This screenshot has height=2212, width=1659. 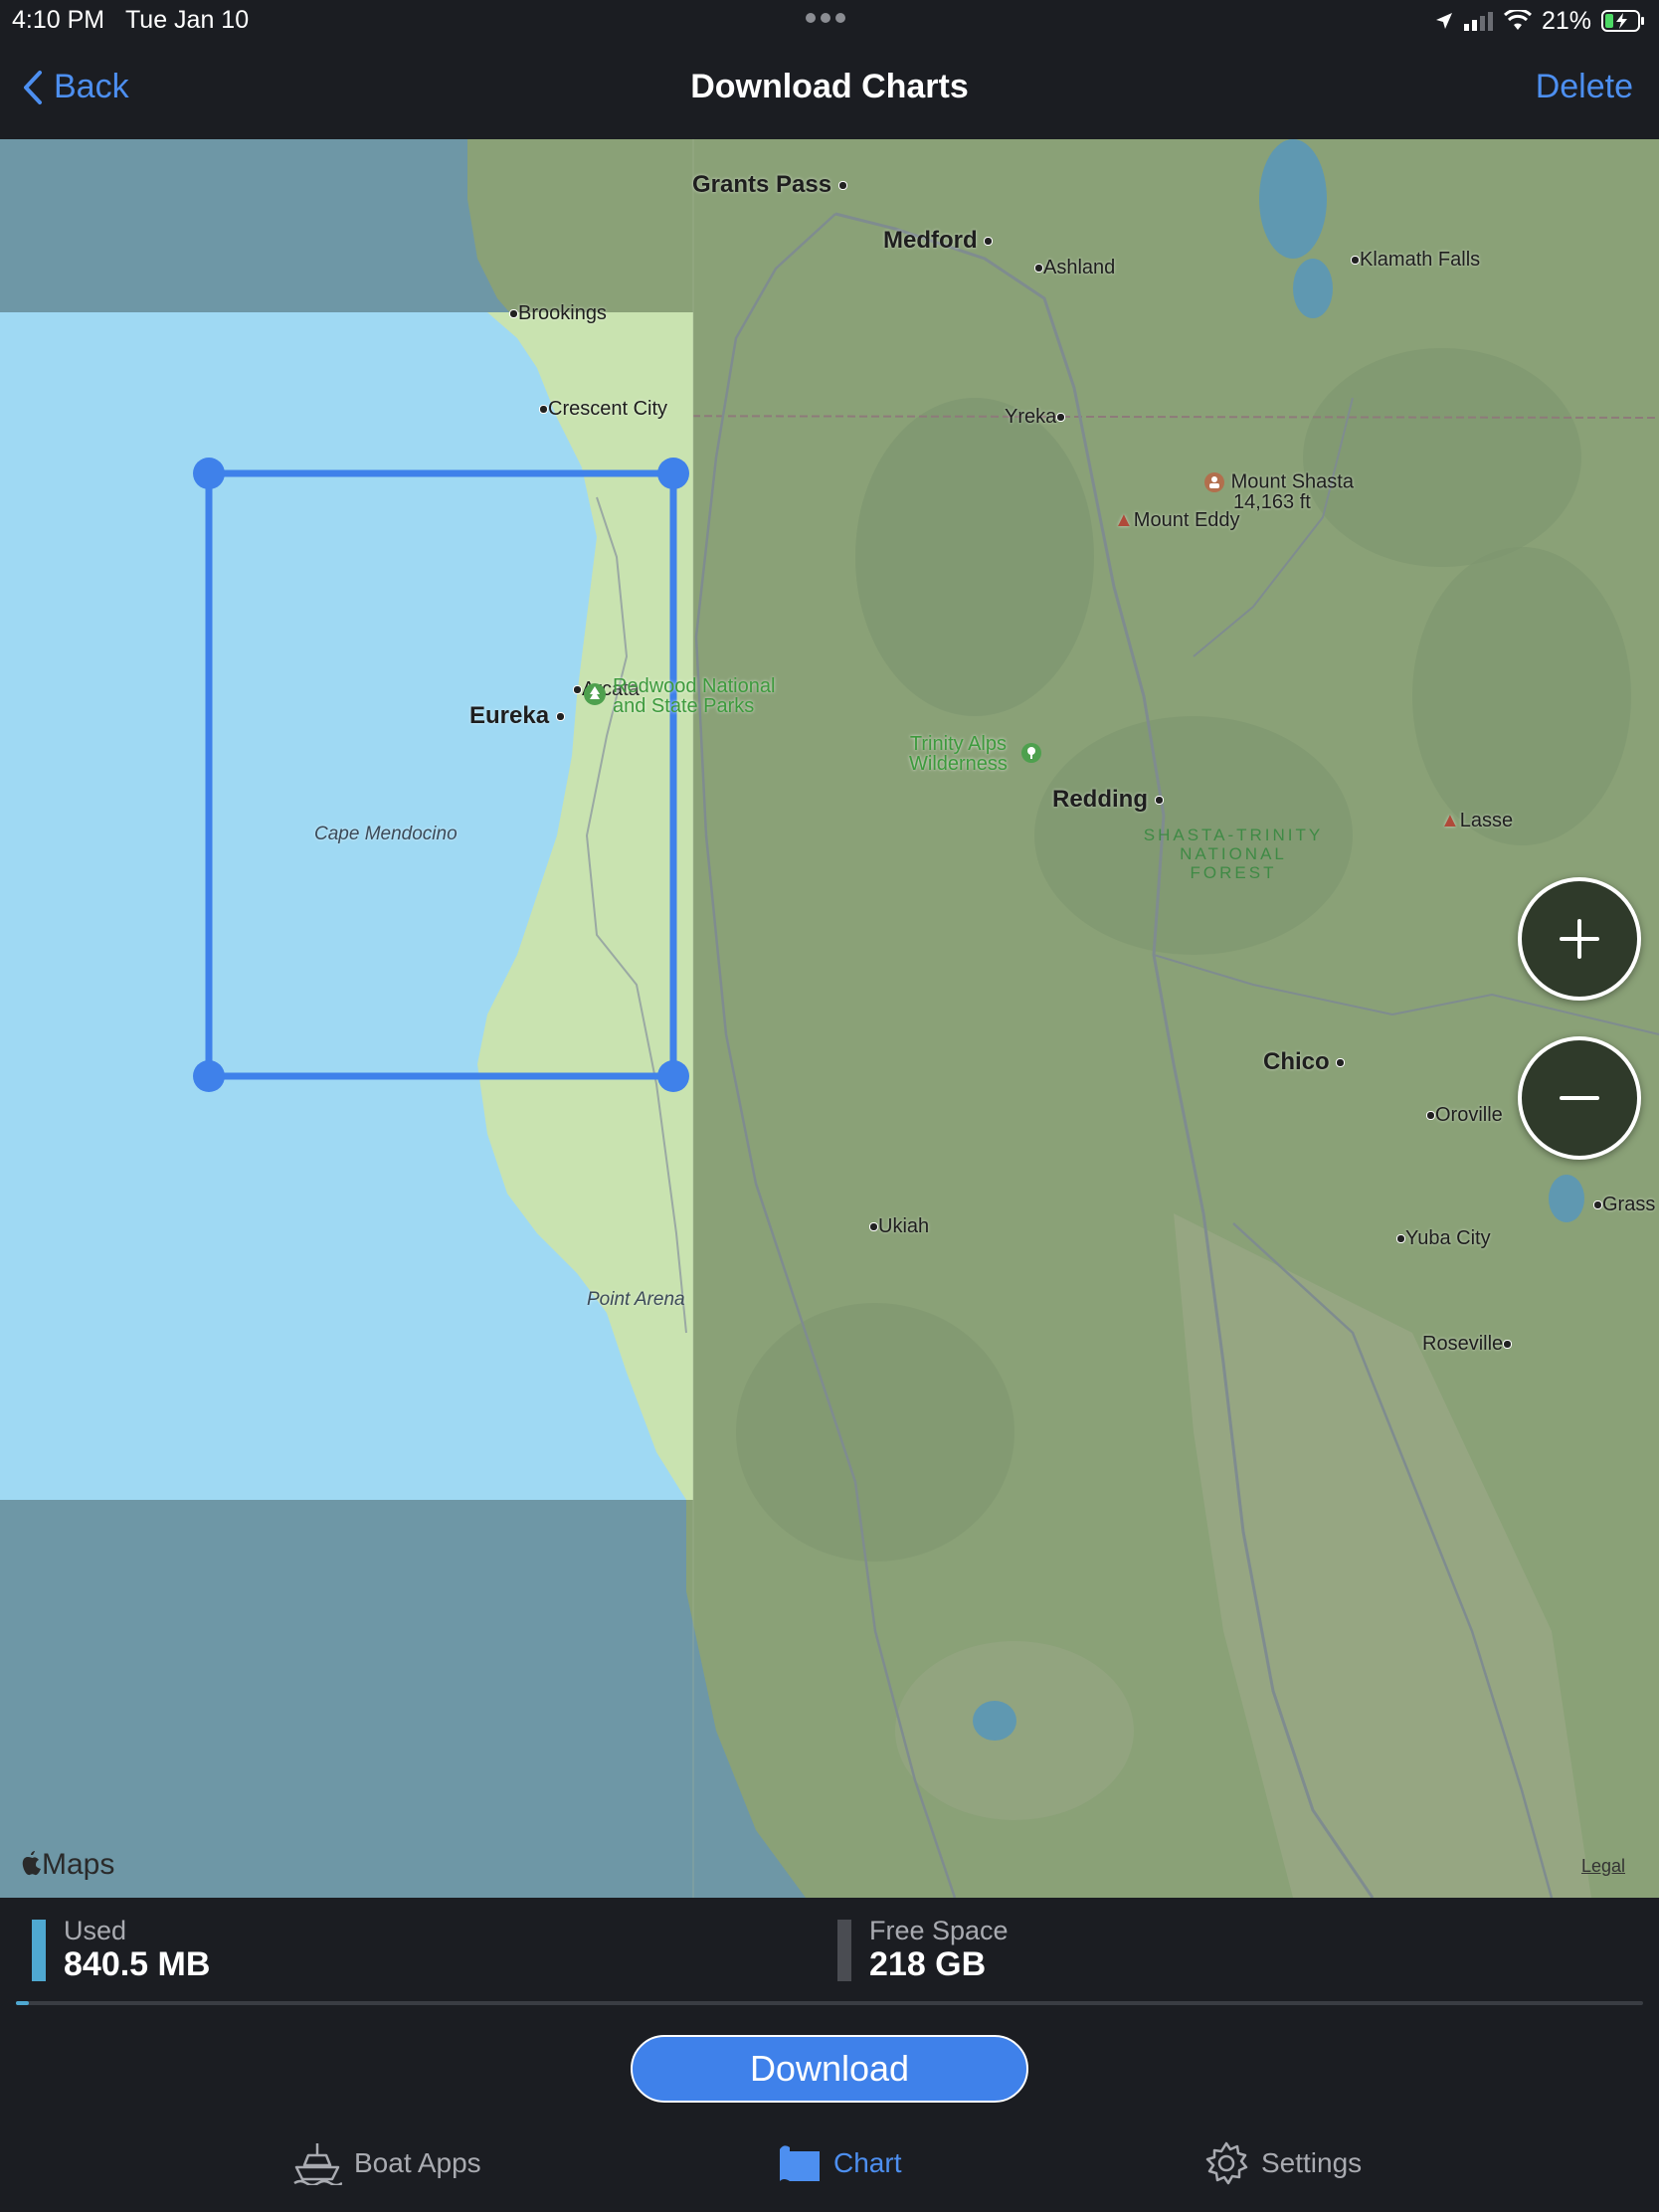 What do you see at coordinates (1278, 491) in the screenshot?
I see `map-label-mount-shasta: Mount Shasta 14,163 ft` at bounding box center [1278, 491].